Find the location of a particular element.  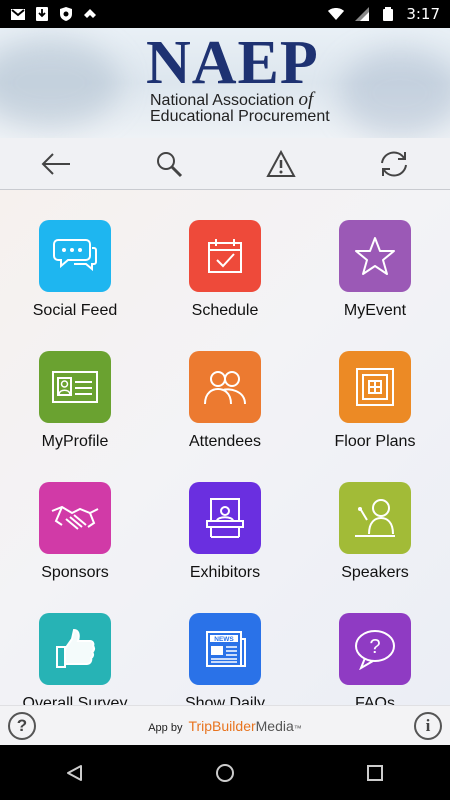

sync-icon is located at coordinates (393, 163).